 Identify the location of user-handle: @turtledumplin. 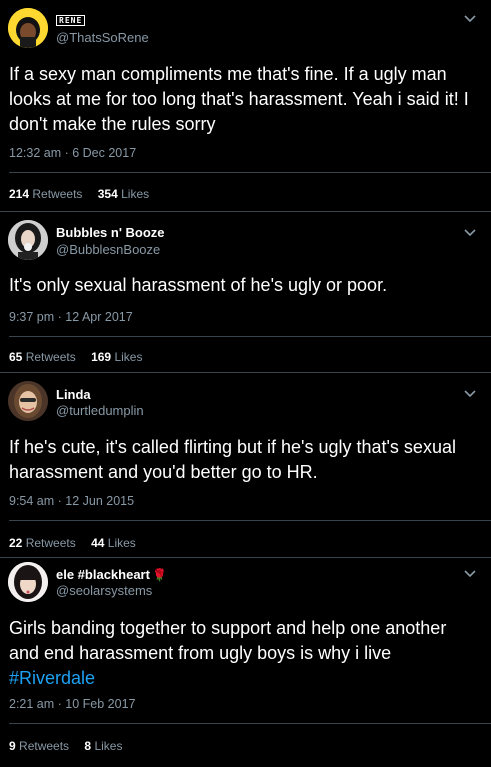
(100, 410).